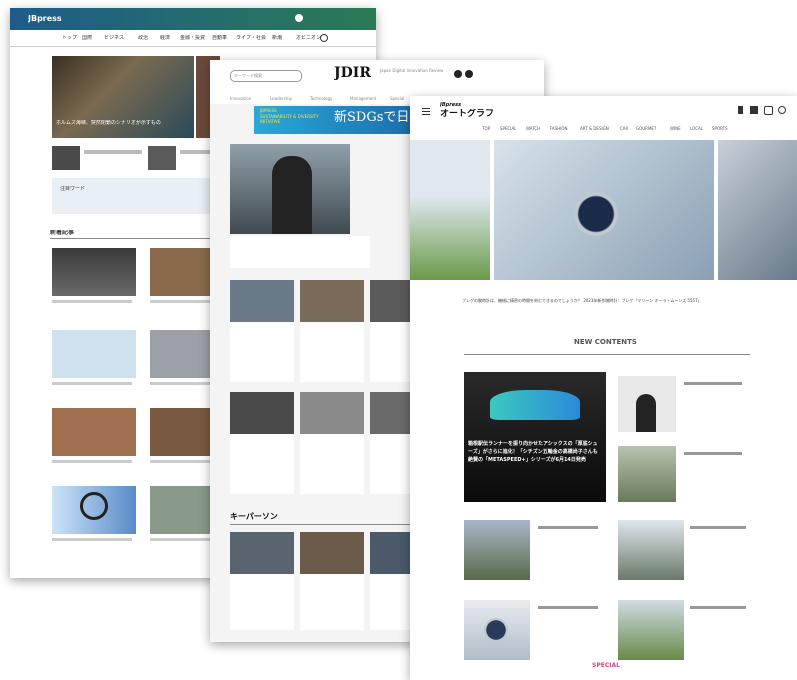  I want to click on nav-item: TOP, so click(486, 128).